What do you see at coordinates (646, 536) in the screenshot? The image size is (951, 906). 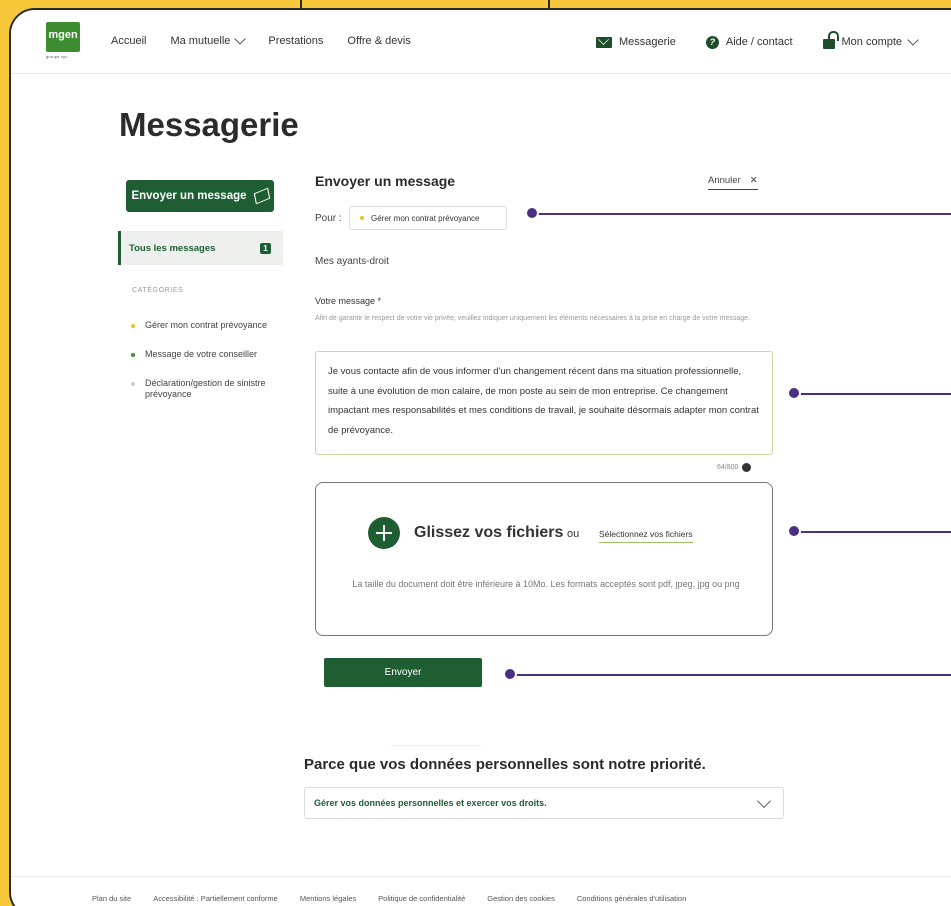 I see `select-files-link: Sélectionnez vos fichiers` at bounding box center [646, 536].